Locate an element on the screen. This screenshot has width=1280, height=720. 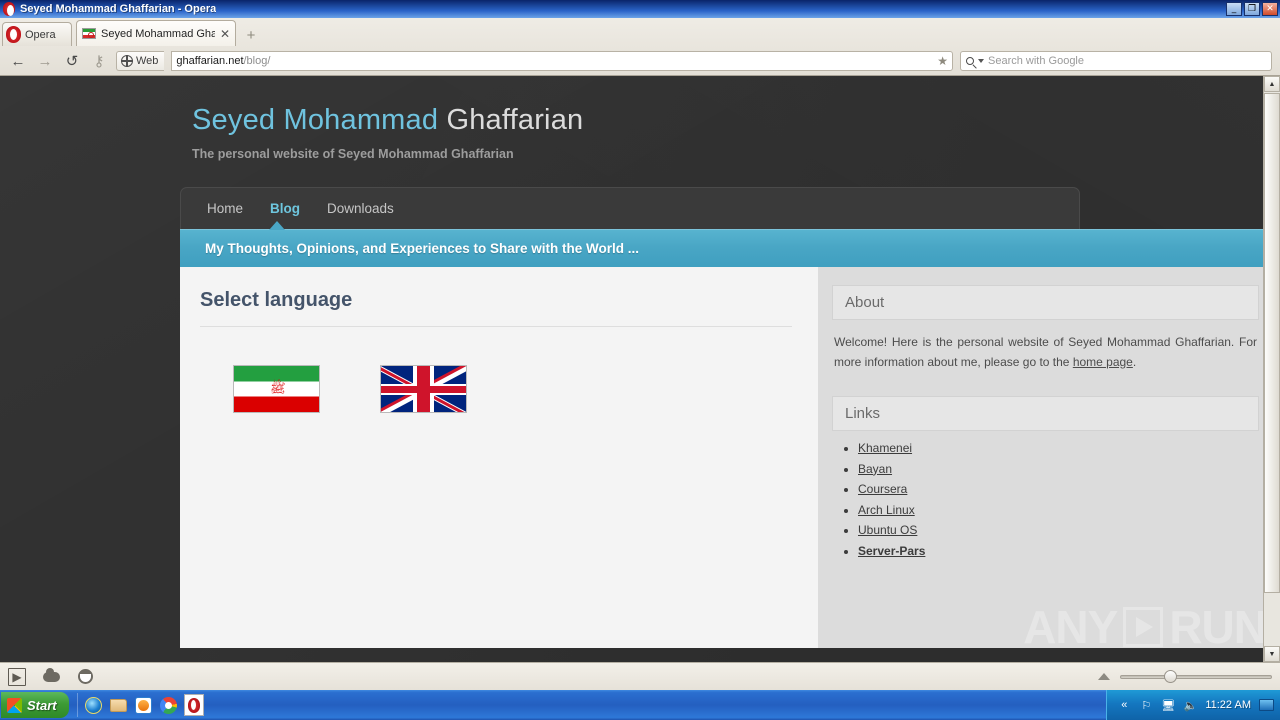
opera-menu-button: Opera is located at coordinates (37, 34).